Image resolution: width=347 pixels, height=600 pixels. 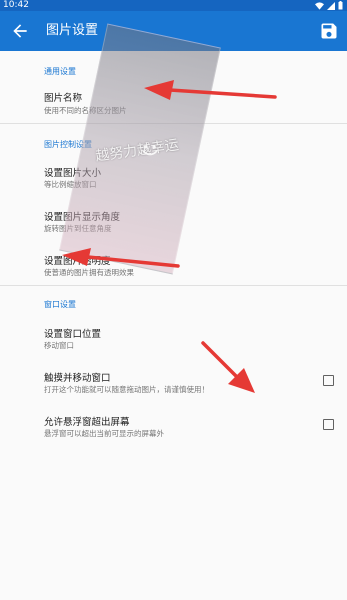 What do you see at coordinates (104, 433) in the screenshot?
I see `pref-summary: 悬浮窗可以超出当前可显示的屏幕外` at bounding box center [104, 433].